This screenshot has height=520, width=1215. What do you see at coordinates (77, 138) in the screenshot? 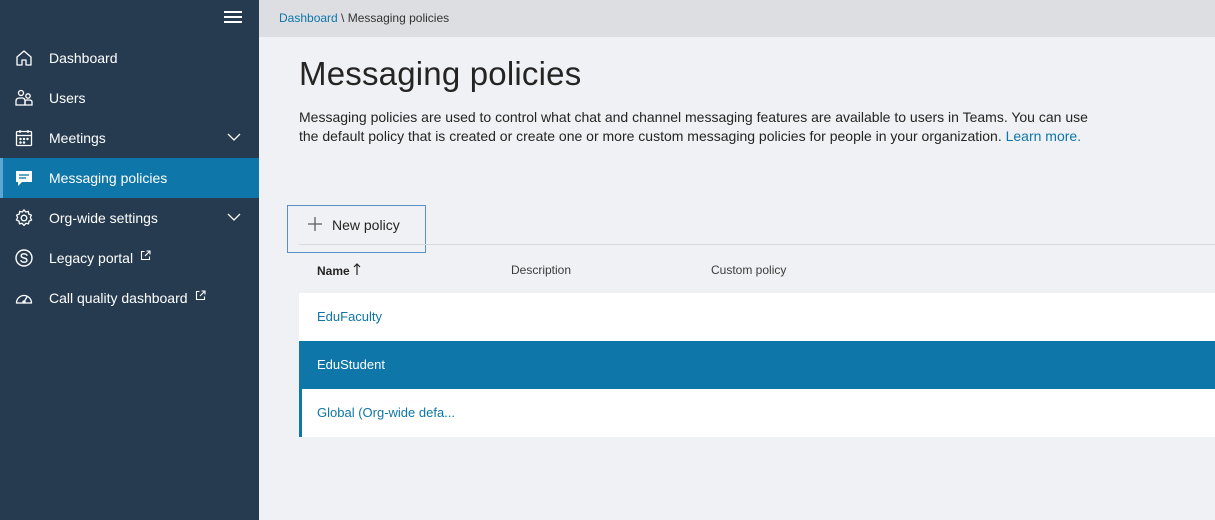
I see `sidebar-item-label: Meetings` at bounding box center [77, 138].